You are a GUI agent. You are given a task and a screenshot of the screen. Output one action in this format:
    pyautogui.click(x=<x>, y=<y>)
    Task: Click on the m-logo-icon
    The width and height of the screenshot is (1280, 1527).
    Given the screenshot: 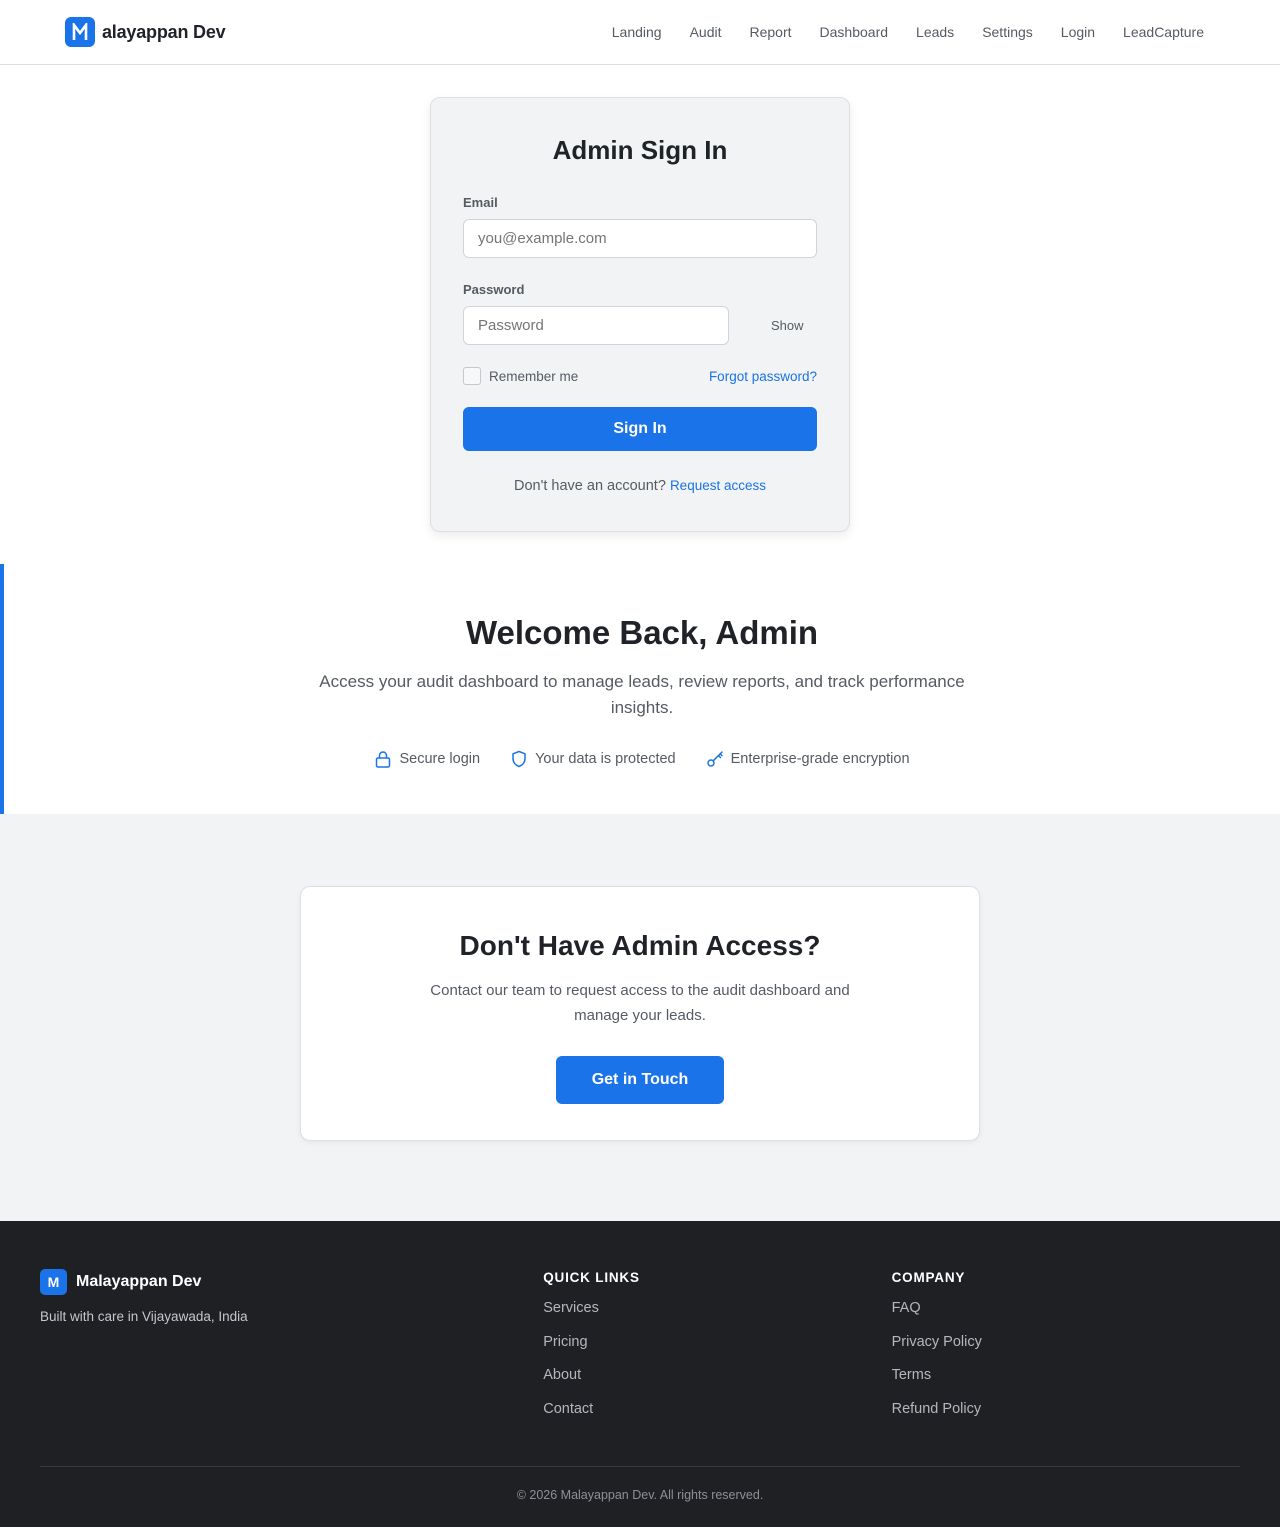 What is the action you would take?
    pyautogui.click(x=80, y=32)
    